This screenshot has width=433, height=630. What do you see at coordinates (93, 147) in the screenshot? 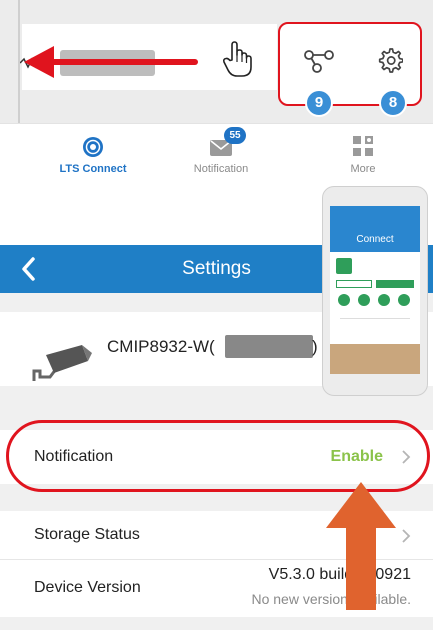
I see `lts-connect-icon` at bounding box center [93, 147].